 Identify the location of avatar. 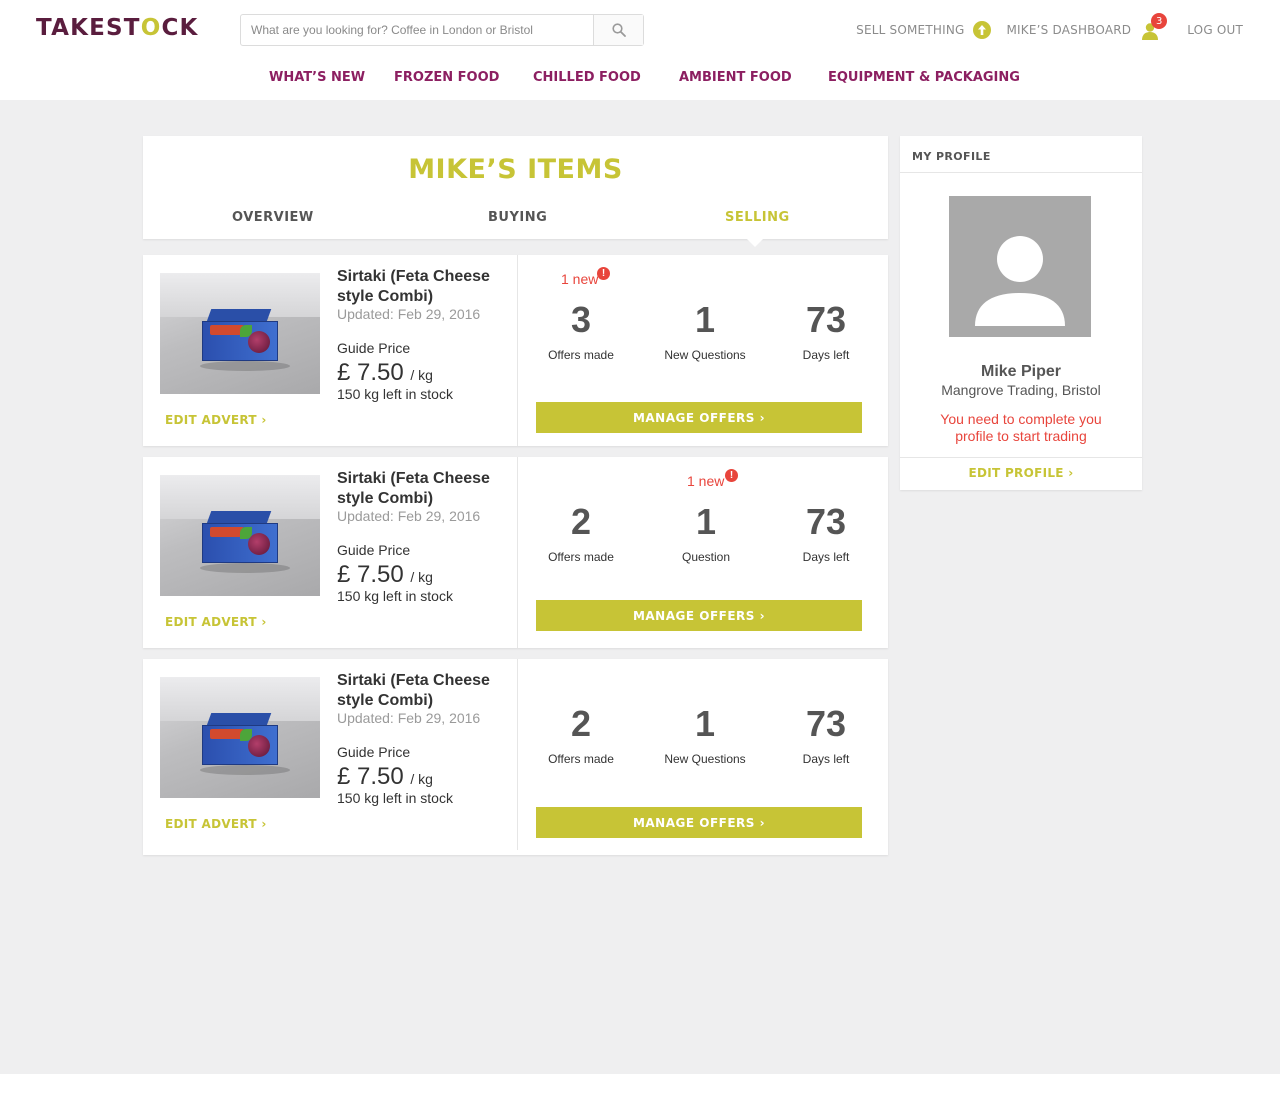
(1020, 266).